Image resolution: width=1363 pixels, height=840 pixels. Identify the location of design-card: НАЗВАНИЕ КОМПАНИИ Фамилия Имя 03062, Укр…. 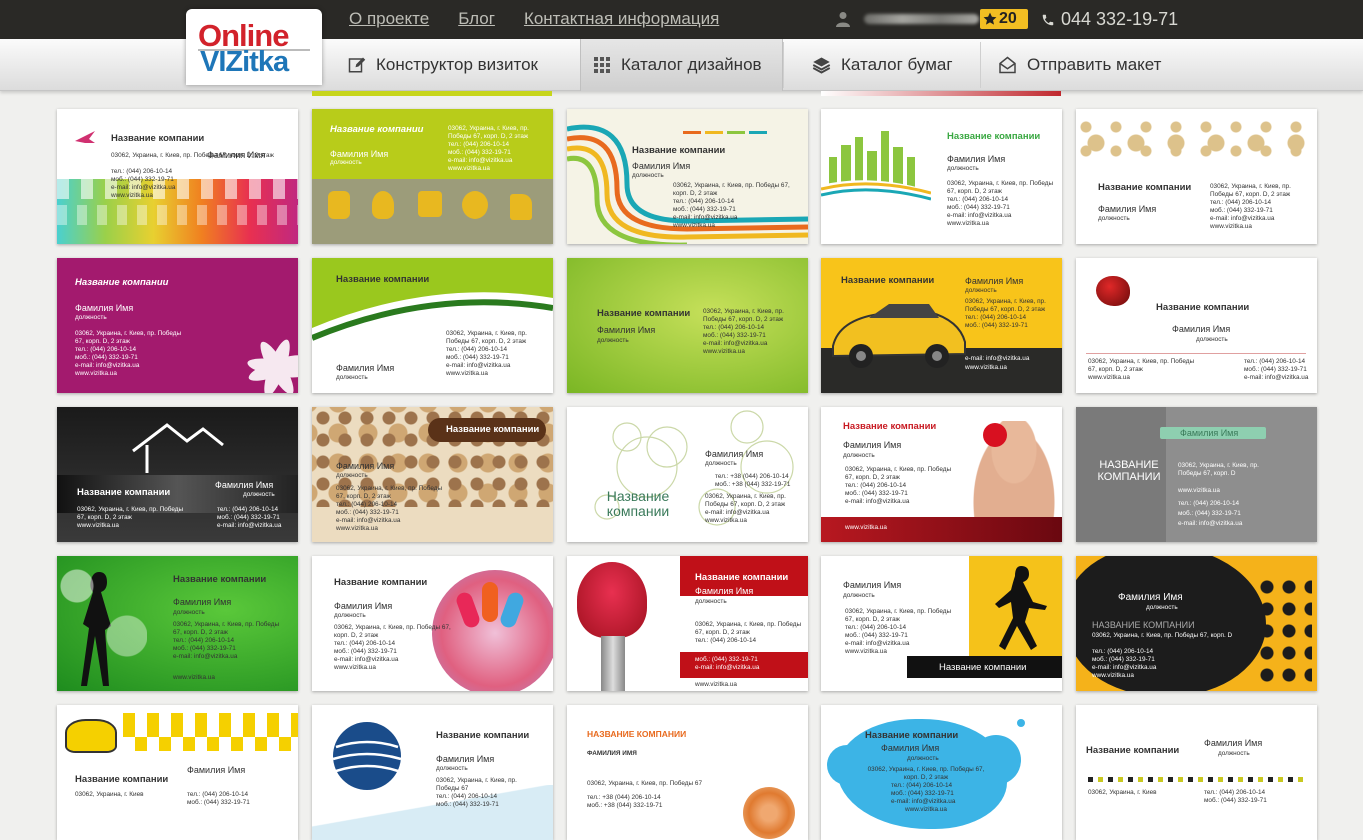
(1196, 474).